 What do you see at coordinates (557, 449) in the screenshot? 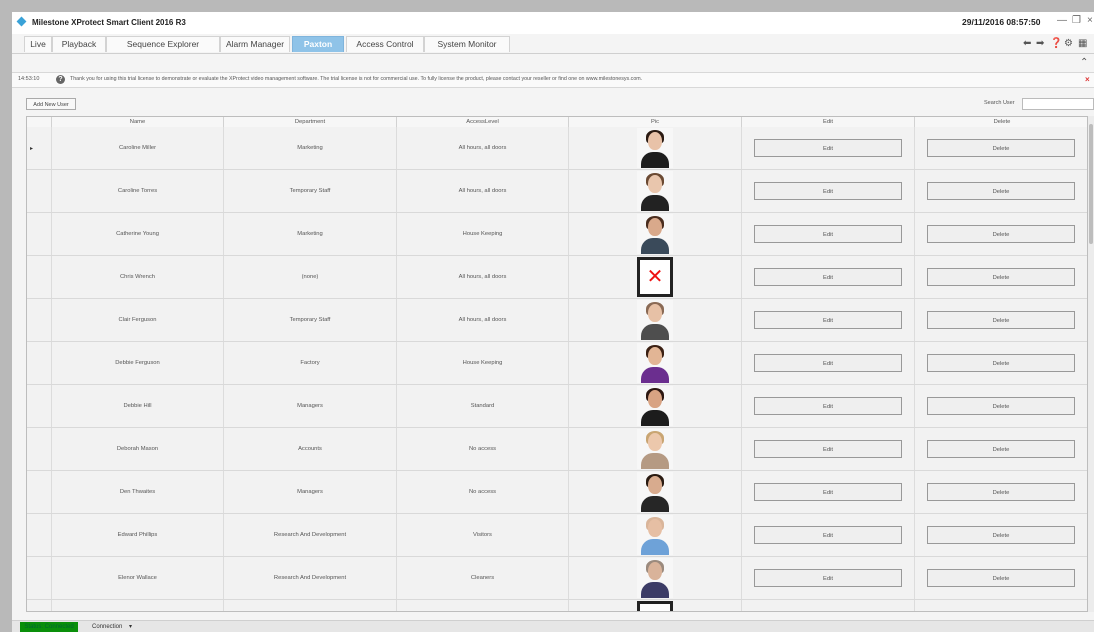
I see `table-row: Deborah Mason Accounts No access Edit Delete` at bounding box center [557, 449].